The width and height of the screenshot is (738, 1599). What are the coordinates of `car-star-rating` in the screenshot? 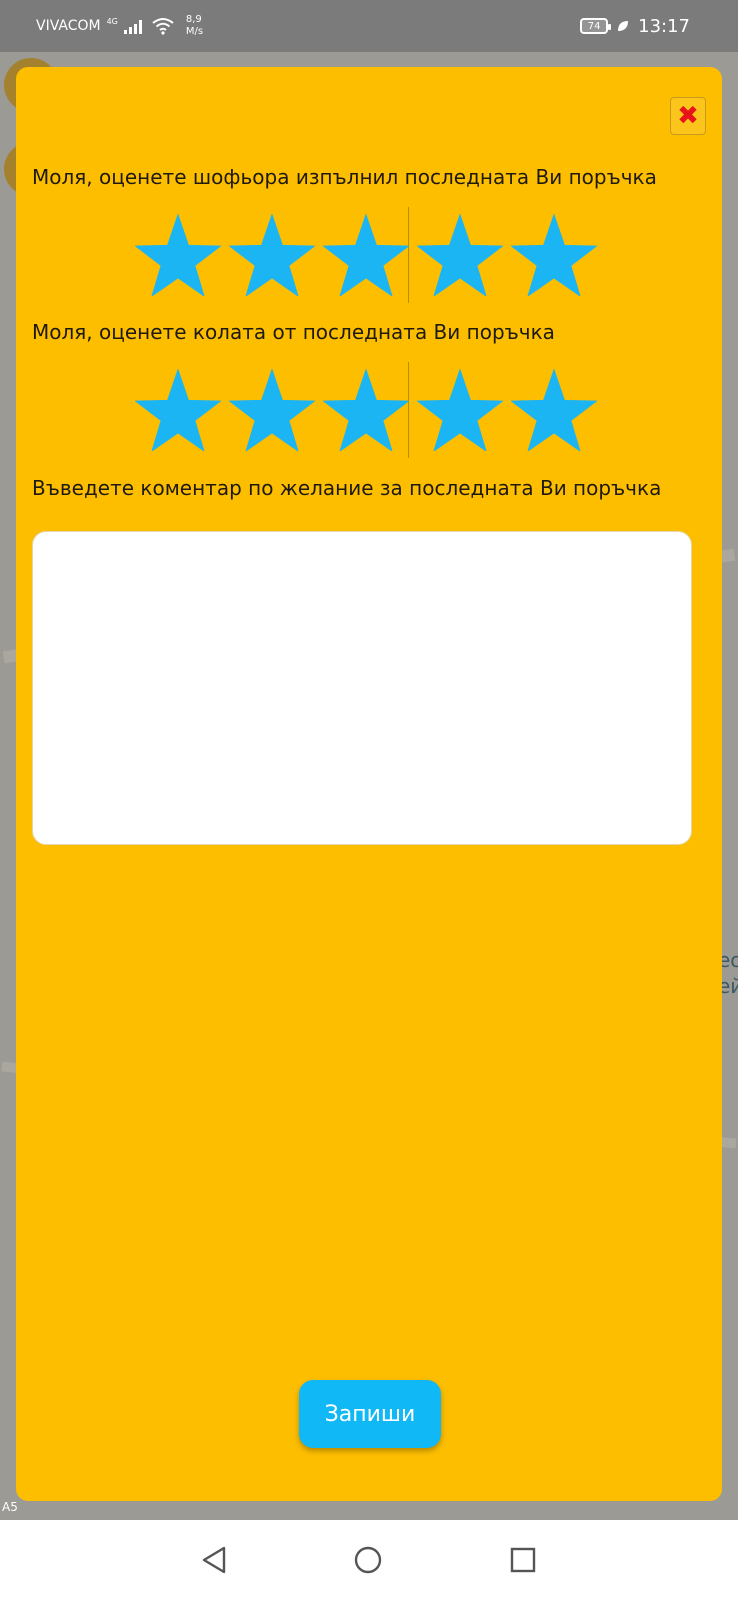 It's located at (371, 410).